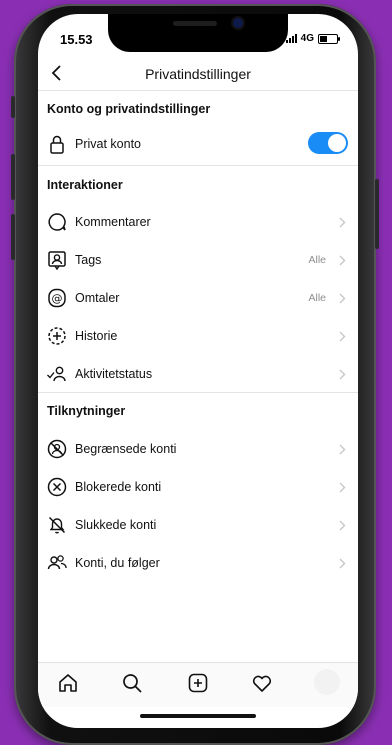 The width and height of the screenshot is (392, 745). I want to click on section-title-interactions: Interaktioner, so click(85, 185).